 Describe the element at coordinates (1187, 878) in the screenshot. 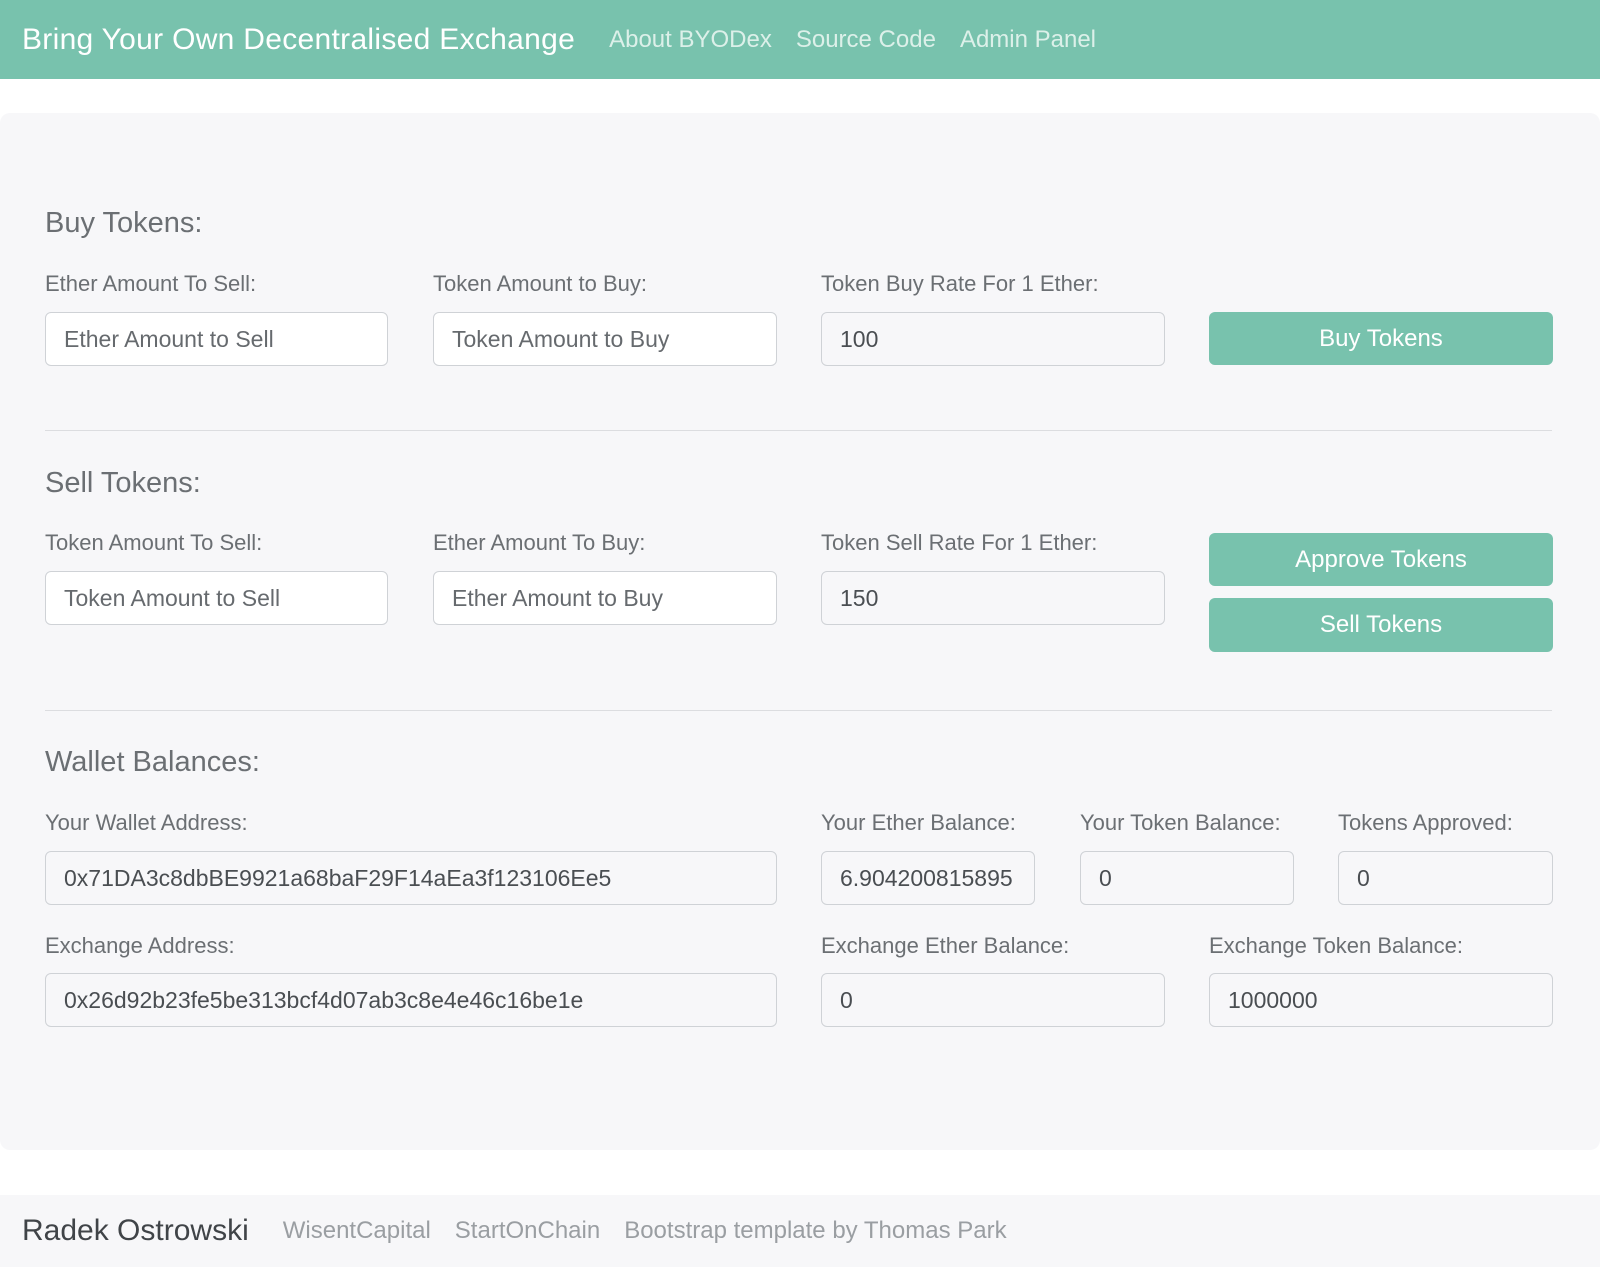

I see `token-balance-field` at that location.